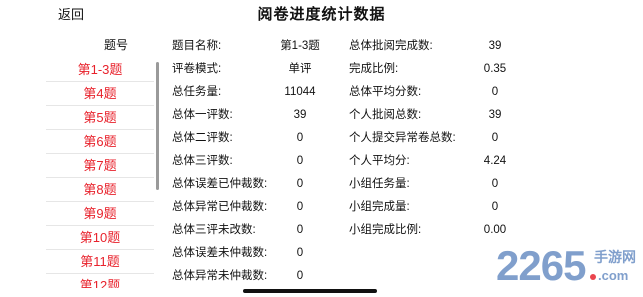  Describe the element at coordinates (402, 138) in the screenshot. I see `stat-label: 个人提交异常卷总数:` at that location.